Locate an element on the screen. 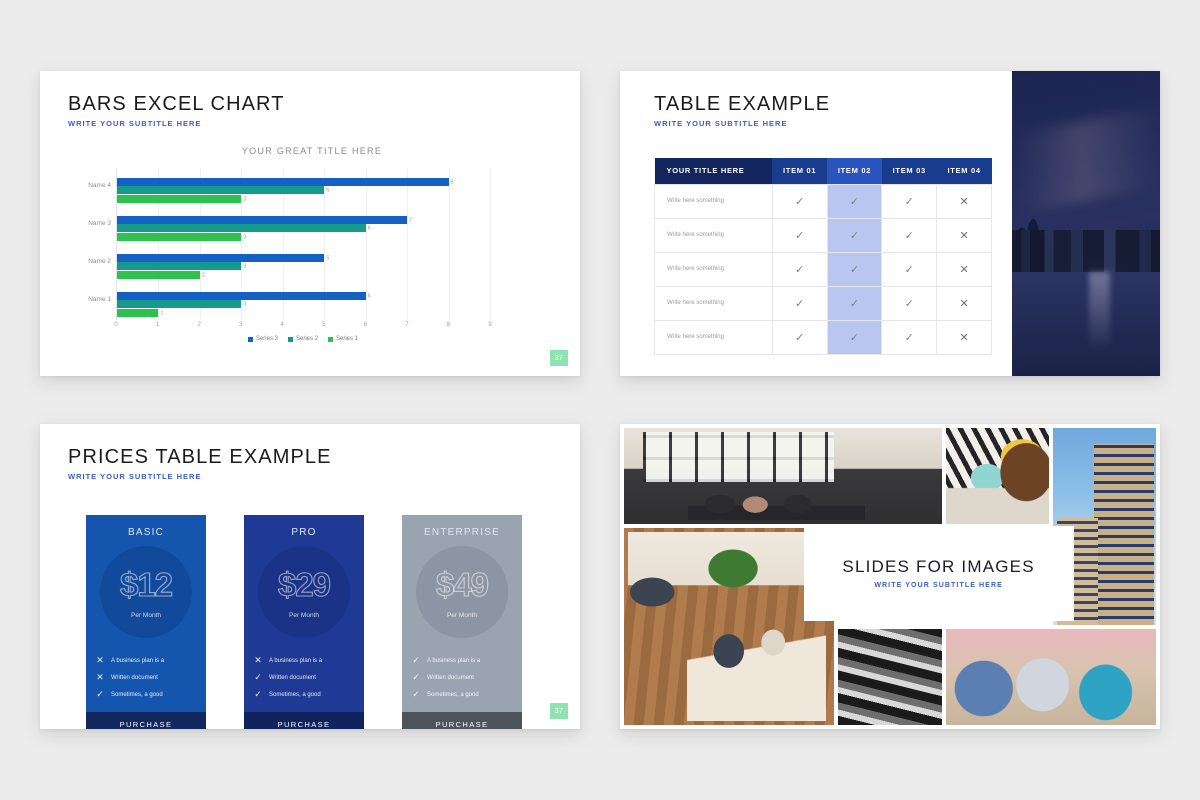 Image resolution: width=1200 pixels, height=800 pixels. plan-period: Per Month is located at coordinates (462, 615).